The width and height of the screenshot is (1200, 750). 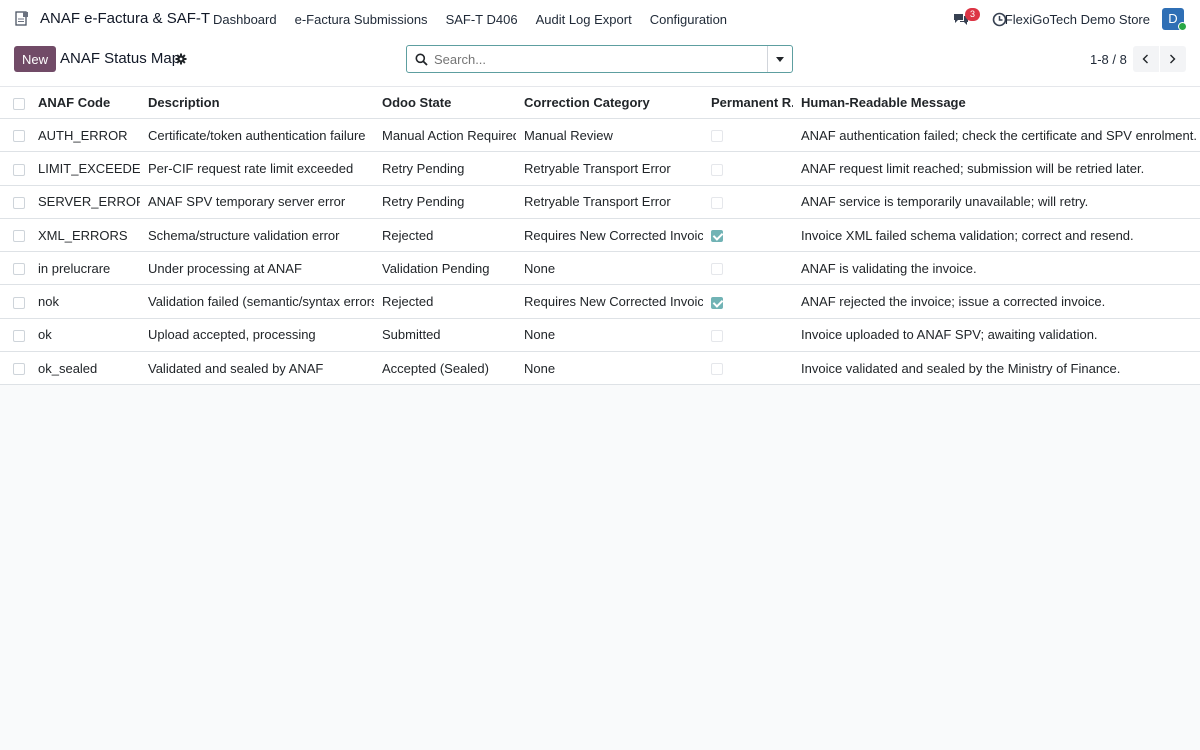 What do you see at coordinates (445, 135) in the screenshot?
I see `cell-odoo-state: Manual Action Required` at bounding box center [445, 135].